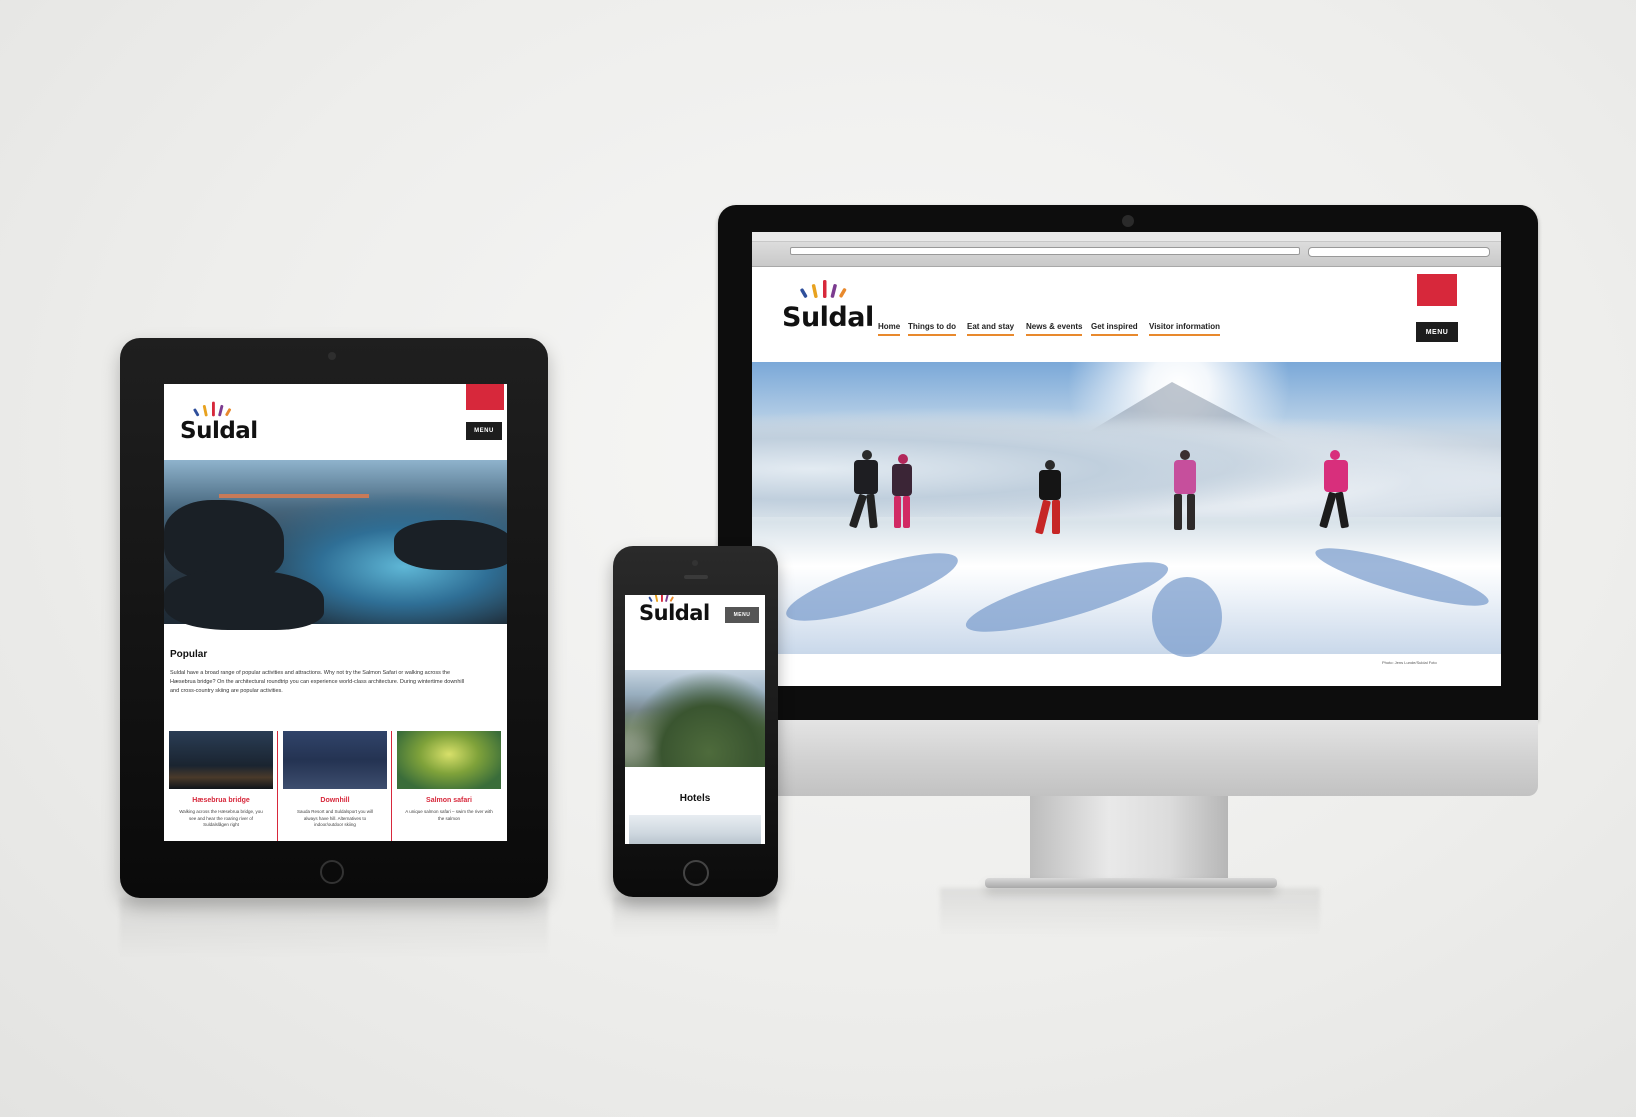 The image size is (1636, 1117). I want to click on phone-home-button, so click(696, 873).